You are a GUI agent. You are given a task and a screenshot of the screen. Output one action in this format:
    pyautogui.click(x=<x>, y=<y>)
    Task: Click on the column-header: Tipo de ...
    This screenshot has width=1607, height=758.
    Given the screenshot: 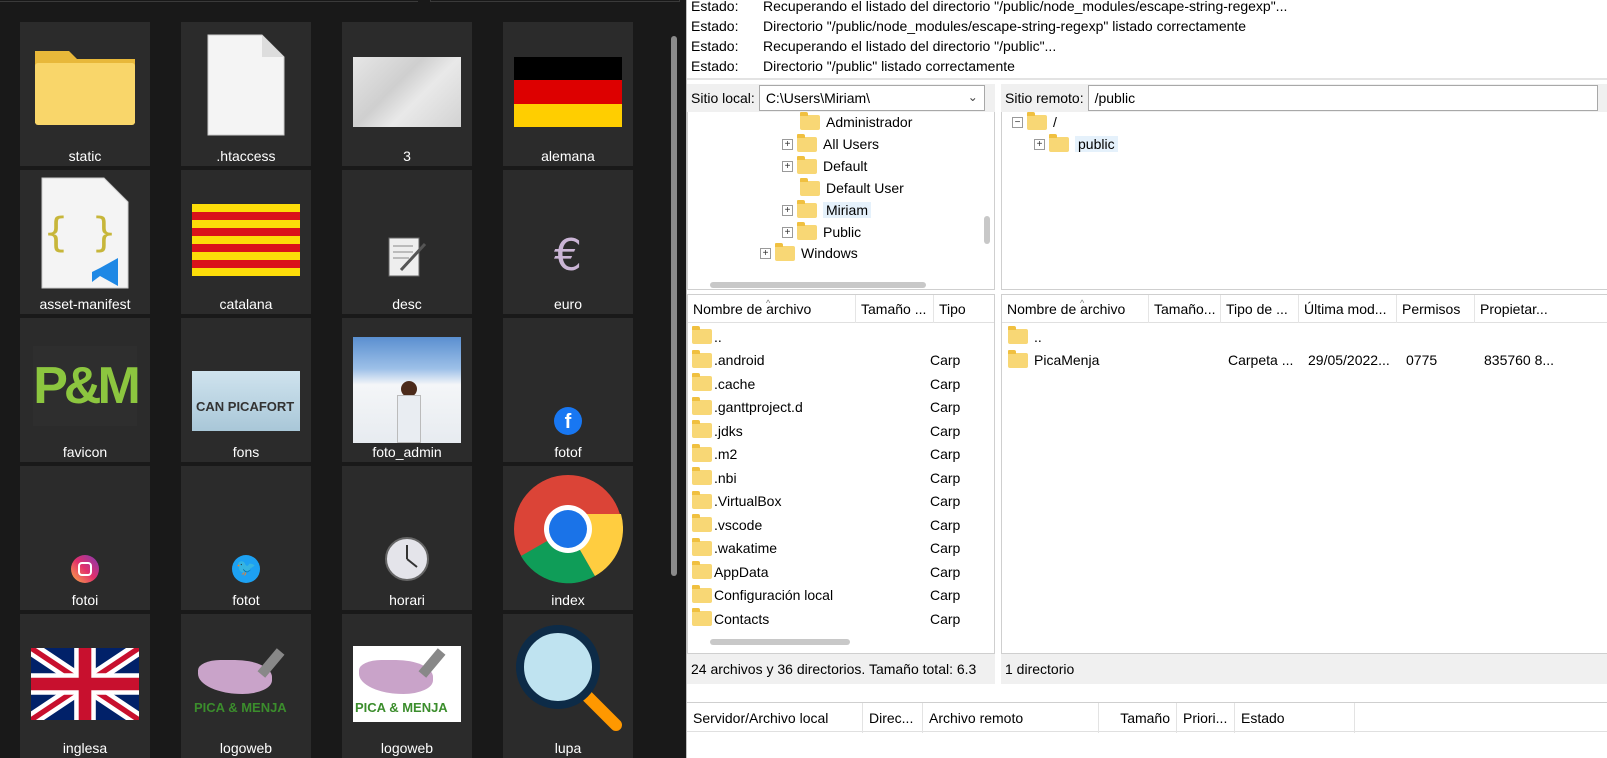 What is the action you would take?
    pyautogui.click(x=1260, y=309)
    